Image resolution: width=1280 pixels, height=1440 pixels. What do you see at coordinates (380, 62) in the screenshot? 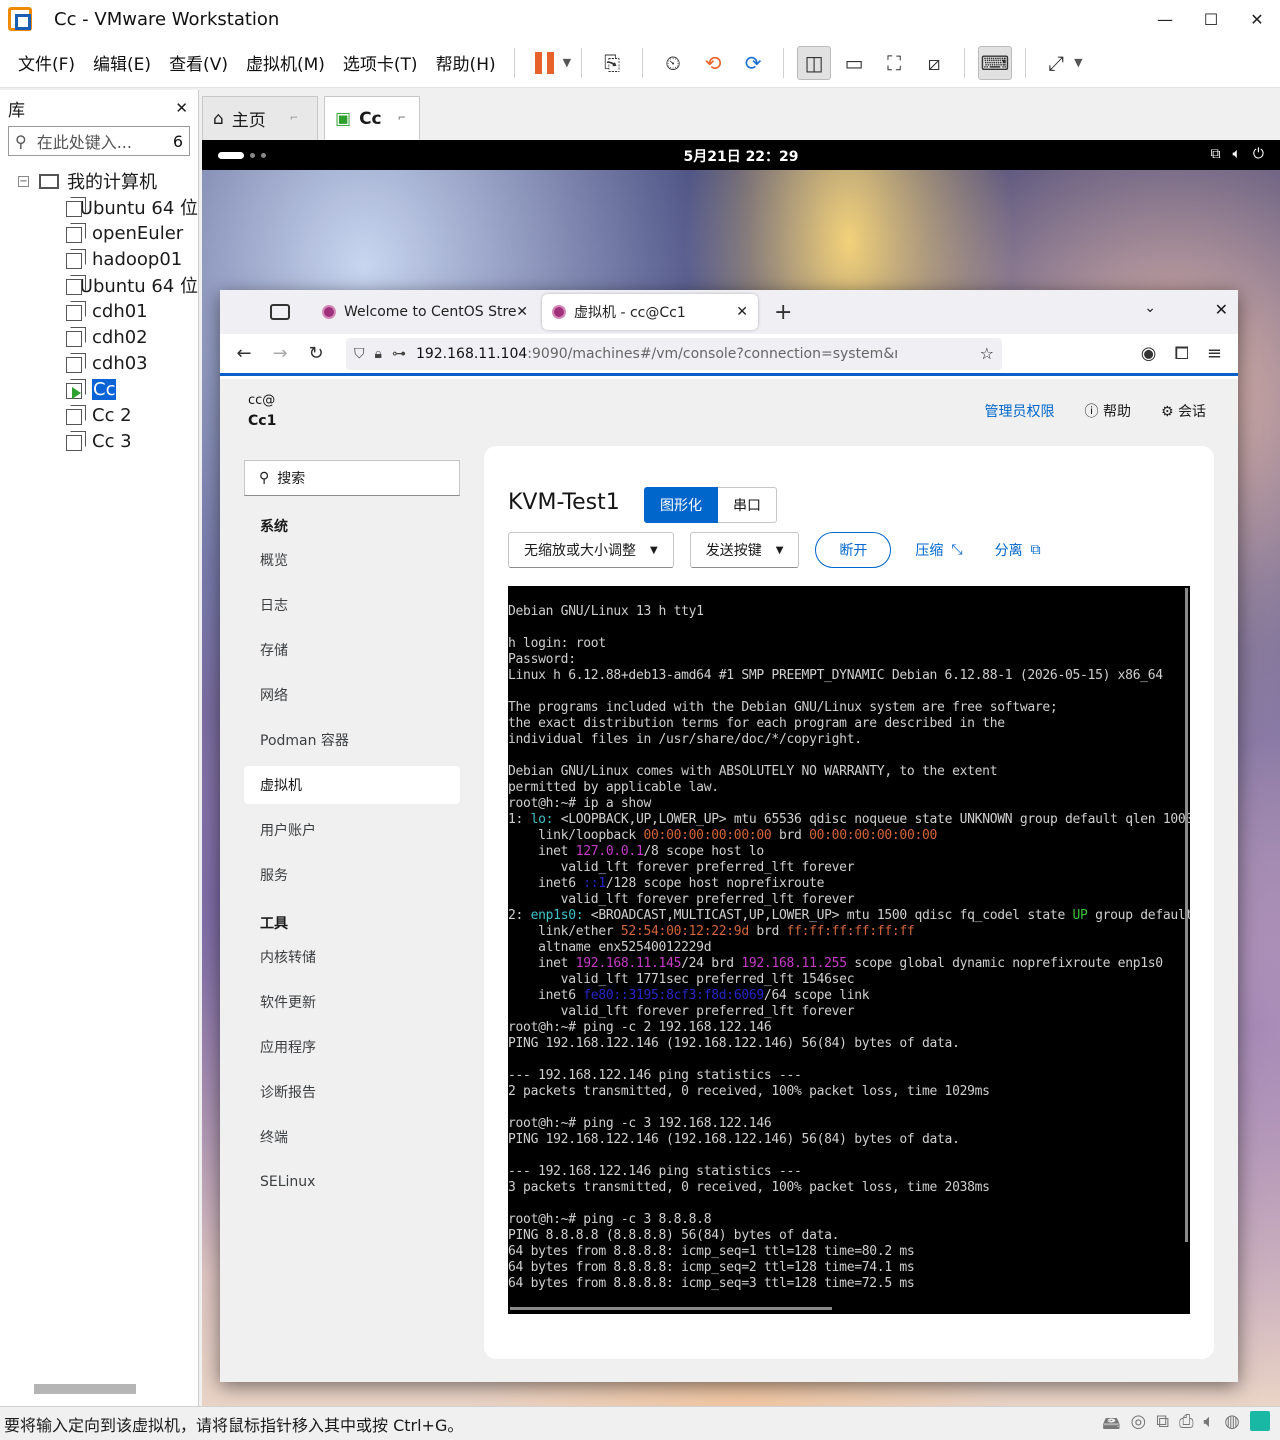
I see `menu-tabs: 选项卡(T)` at bounding box center [380, 62].